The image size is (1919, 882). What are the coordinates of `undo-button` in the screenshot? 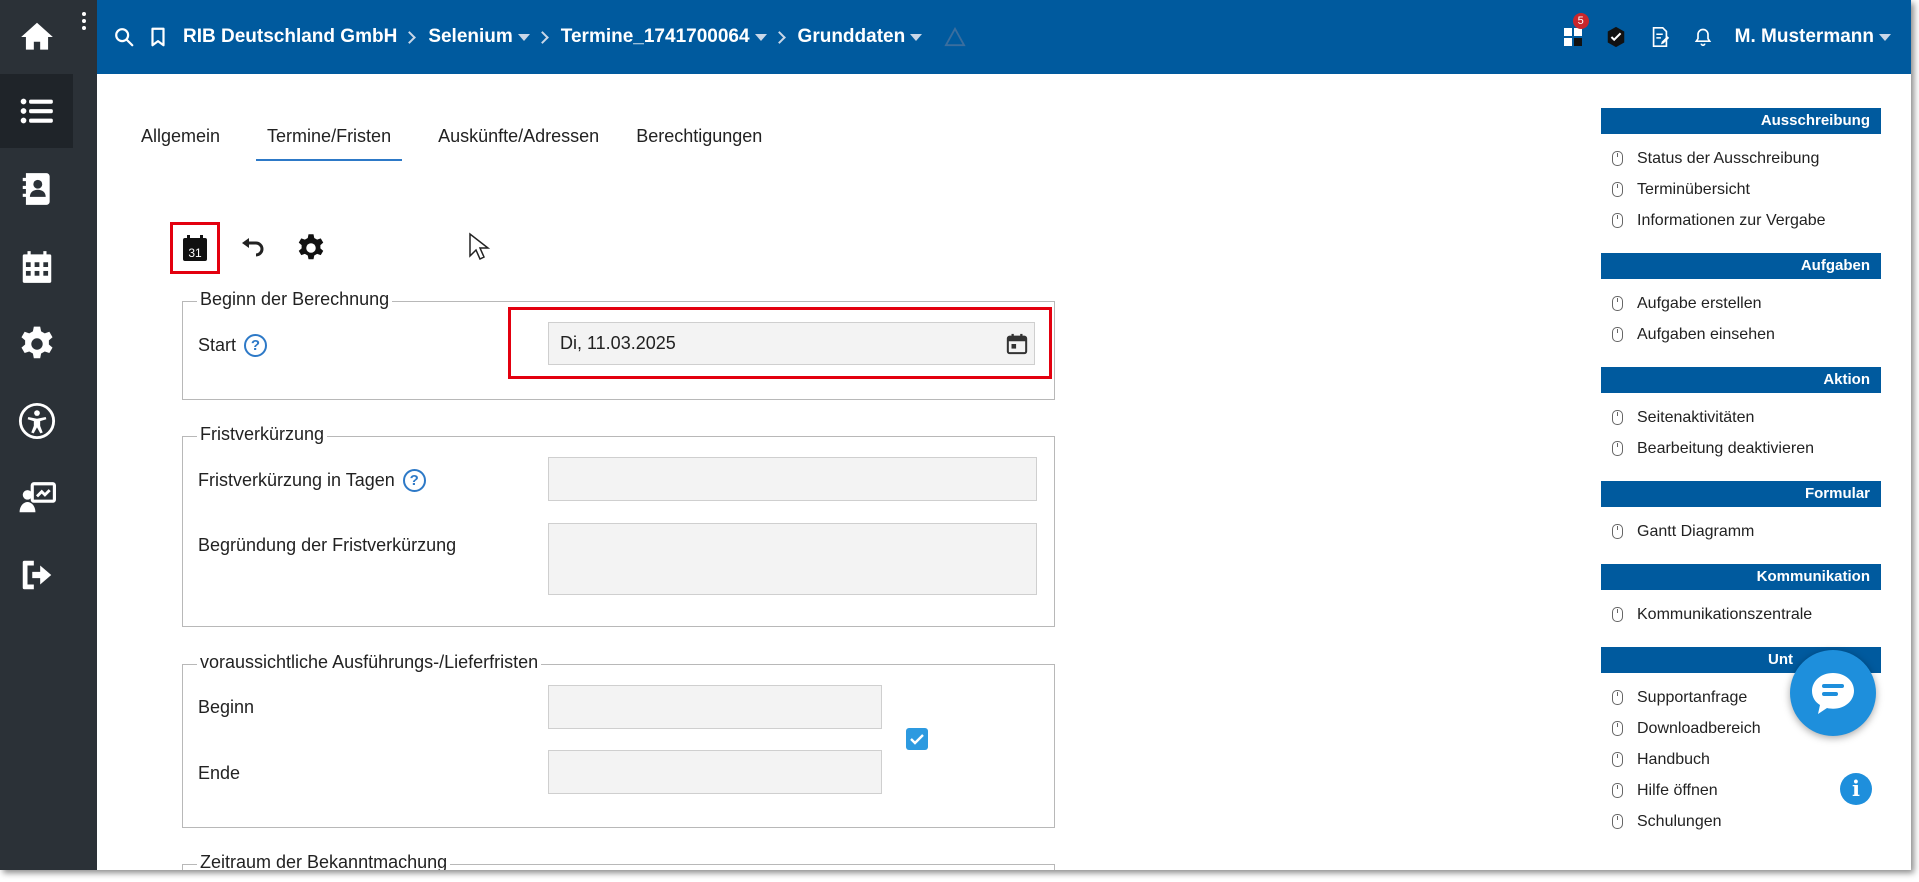 It's located at (253, 248).